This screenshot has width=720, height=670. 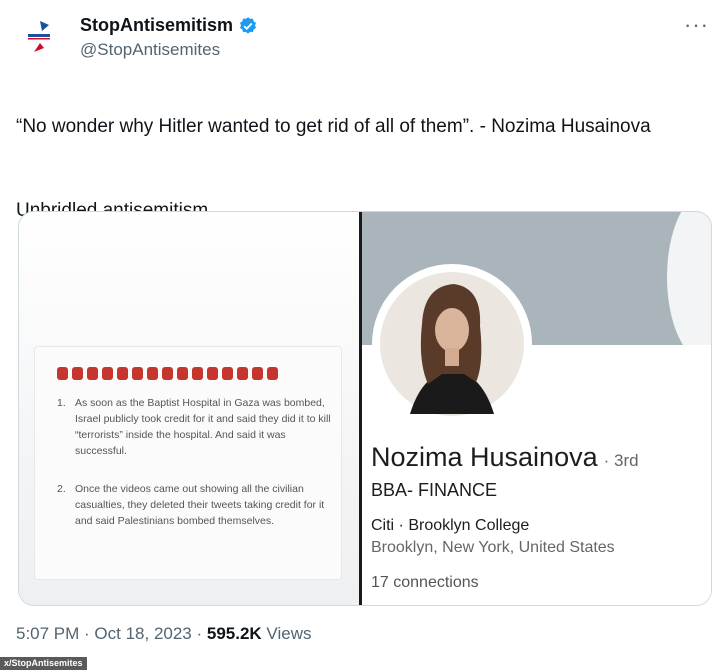 What do you see at coordinates (286, 633) in the screenshot?
I see `views-label: Views` at bounding box center [286, 633].